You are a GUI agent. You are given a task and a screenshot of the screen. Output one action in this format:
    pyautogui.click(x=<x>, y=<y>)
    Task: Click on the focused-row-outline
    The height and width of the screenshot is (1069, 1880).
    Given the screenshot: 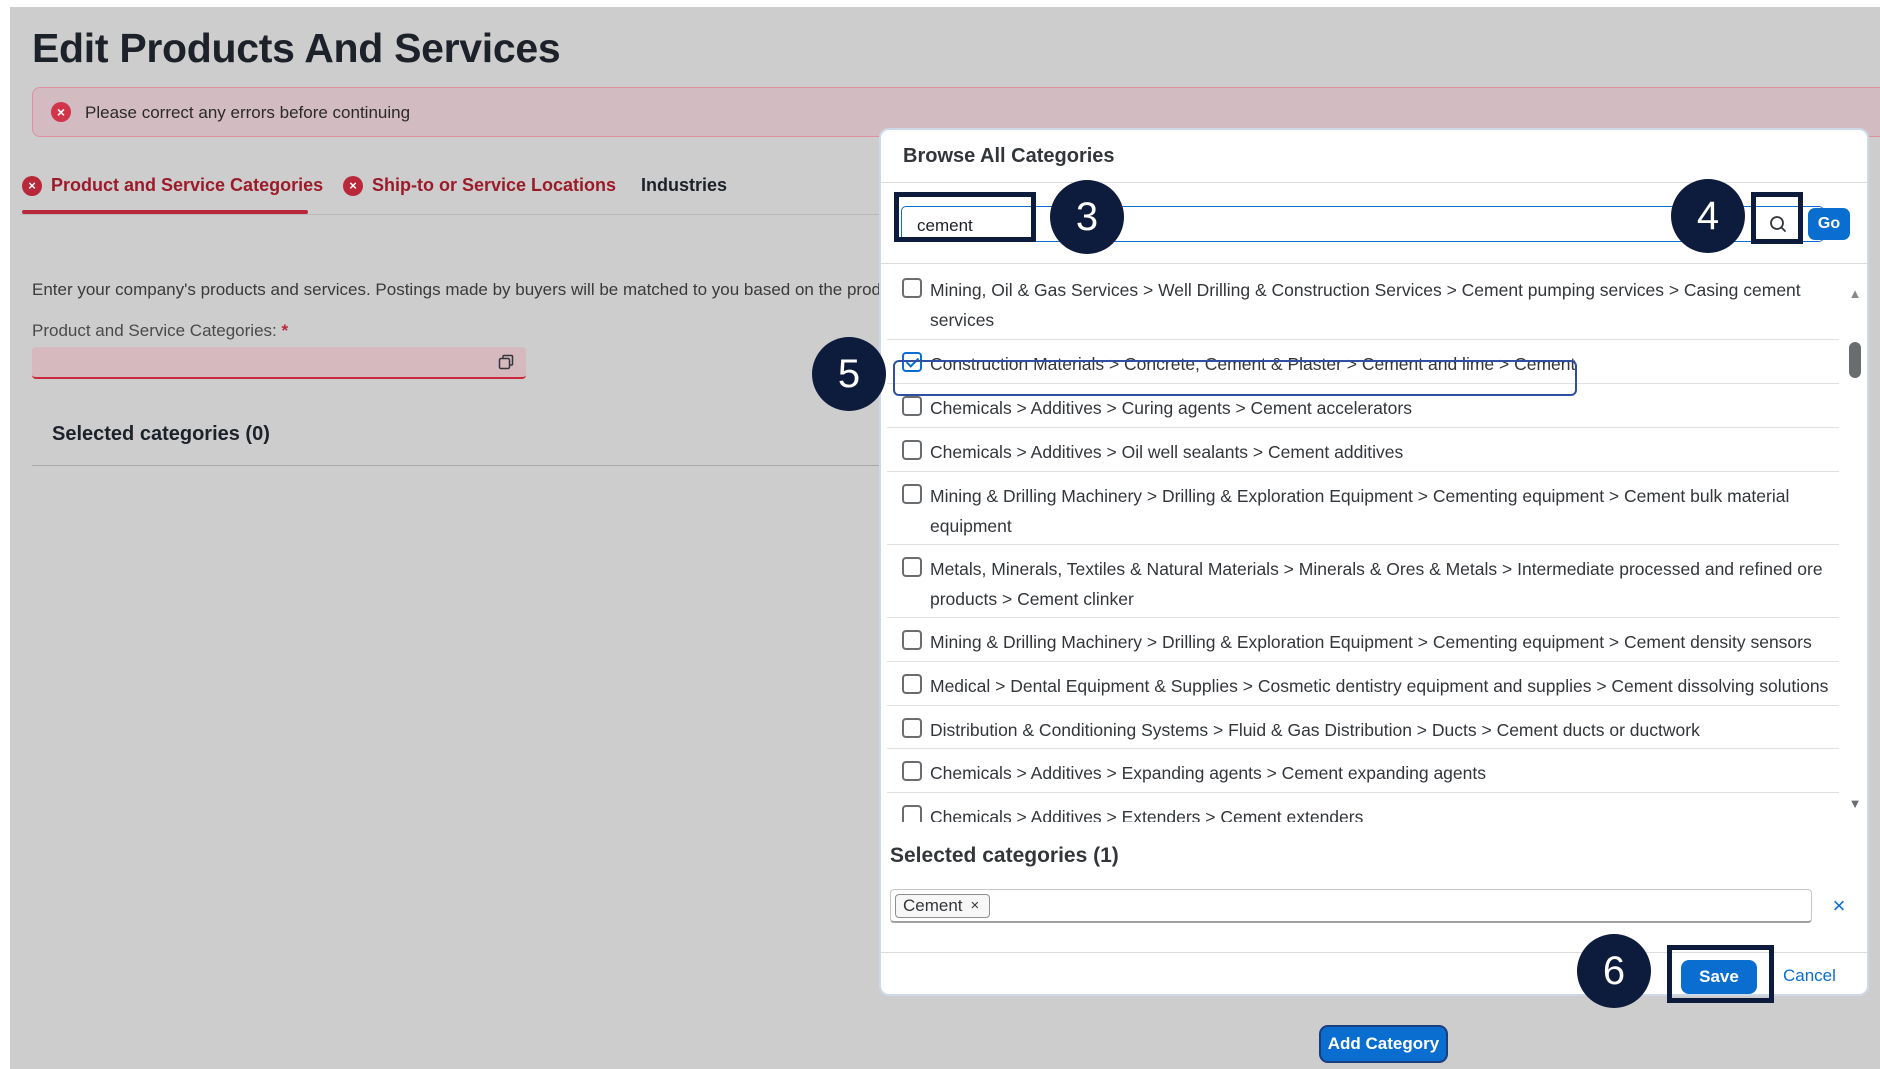 What is the action you would take?
    pyautogui.click(x=1235, y=378)
    